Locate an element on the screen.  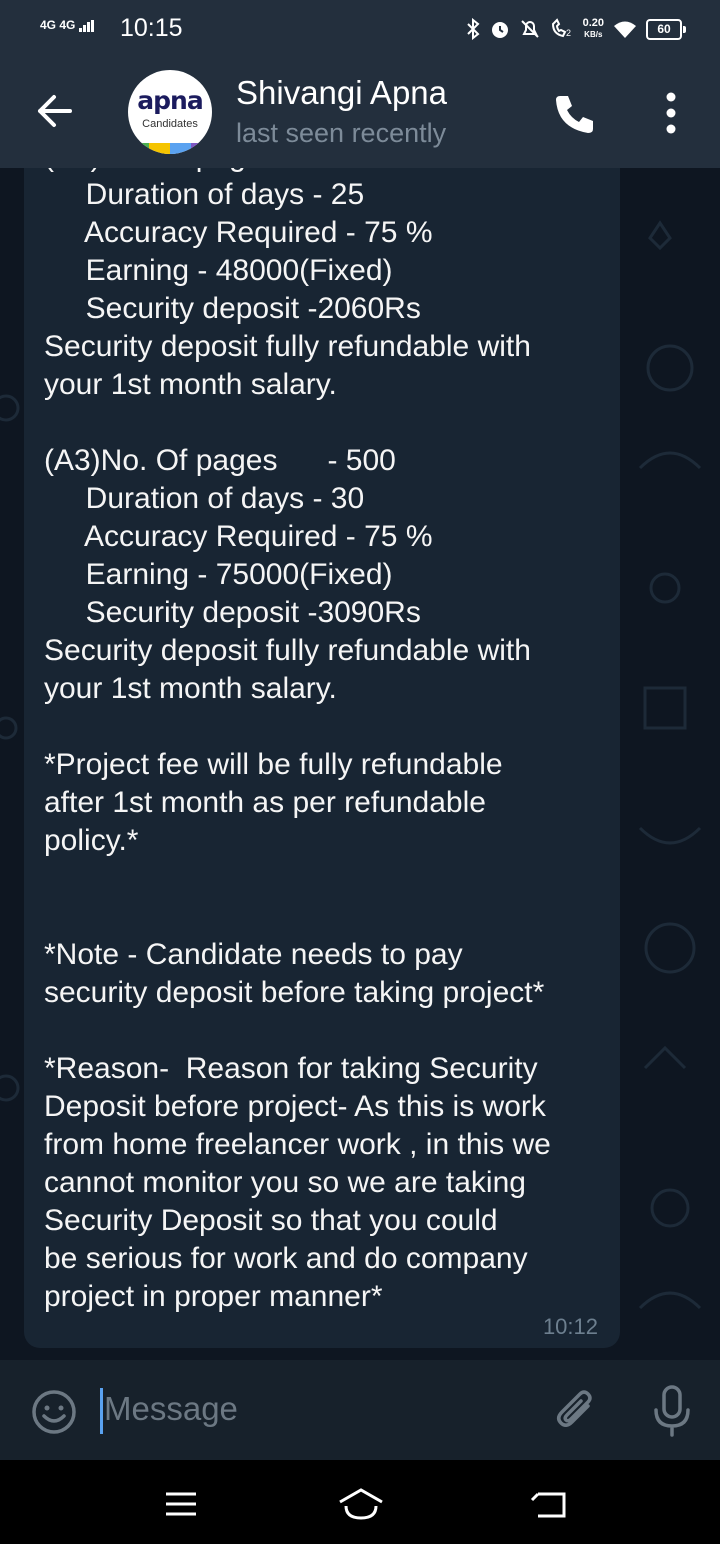
more-vert-icon is located at coordinates (671, 113).